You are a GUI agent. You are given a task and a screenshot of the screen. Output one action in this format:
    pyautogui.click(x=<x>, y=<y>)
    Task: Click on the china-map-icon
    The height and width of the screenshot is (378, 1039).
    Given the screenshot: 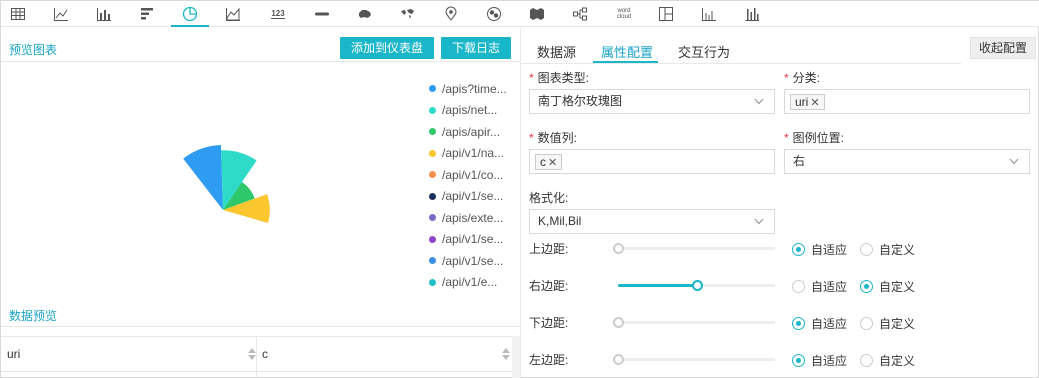 What is the action you would take?
    pyautogui.click(x=365, y=14)
    